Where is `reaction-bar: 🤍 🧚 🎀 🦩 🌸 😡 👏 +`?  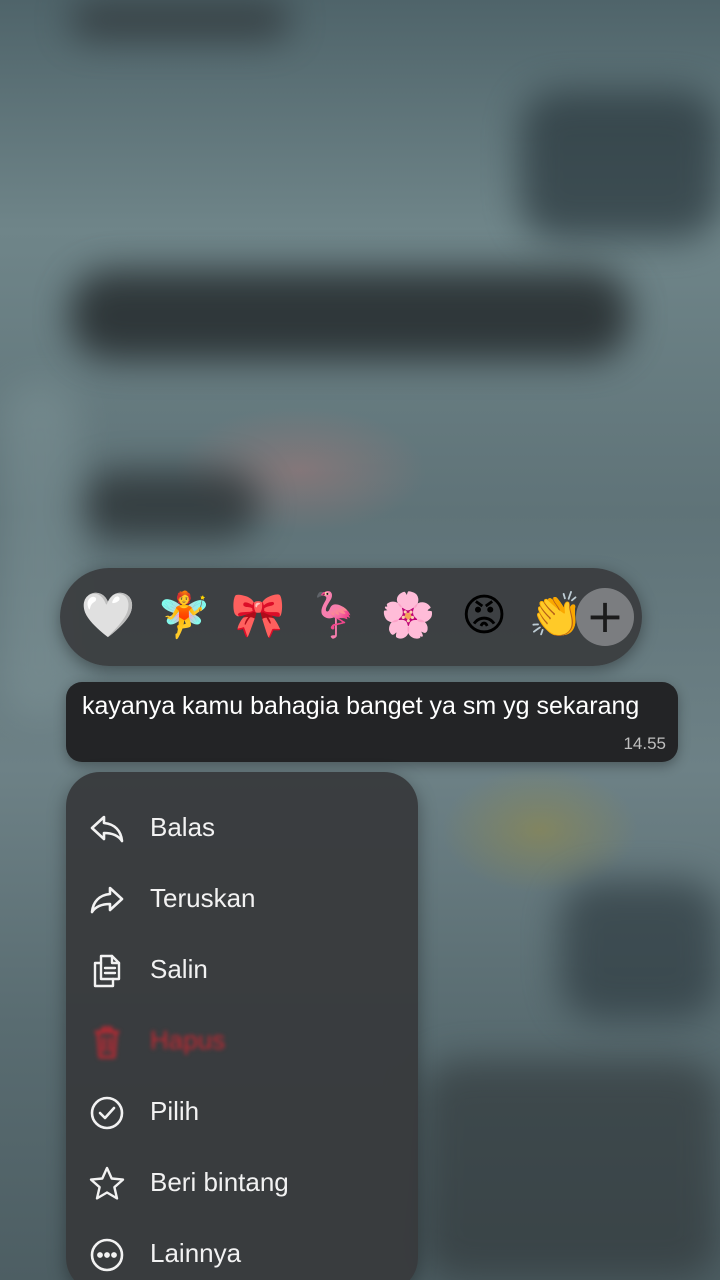
reaction-bar: 🤍 🧚 🎀 🦩 🌸 😡 👏 + is located at coordinates (351, 617).